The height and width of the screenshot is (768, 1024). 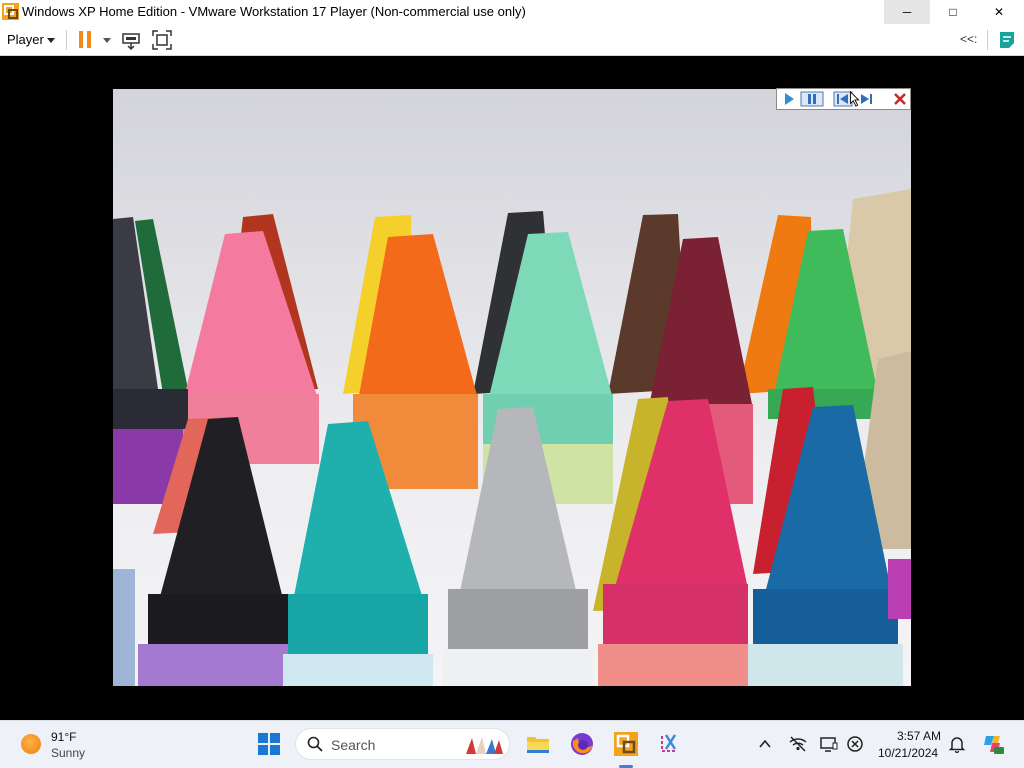 I want to click on maximize-button: □, so click(x=953, y=12).